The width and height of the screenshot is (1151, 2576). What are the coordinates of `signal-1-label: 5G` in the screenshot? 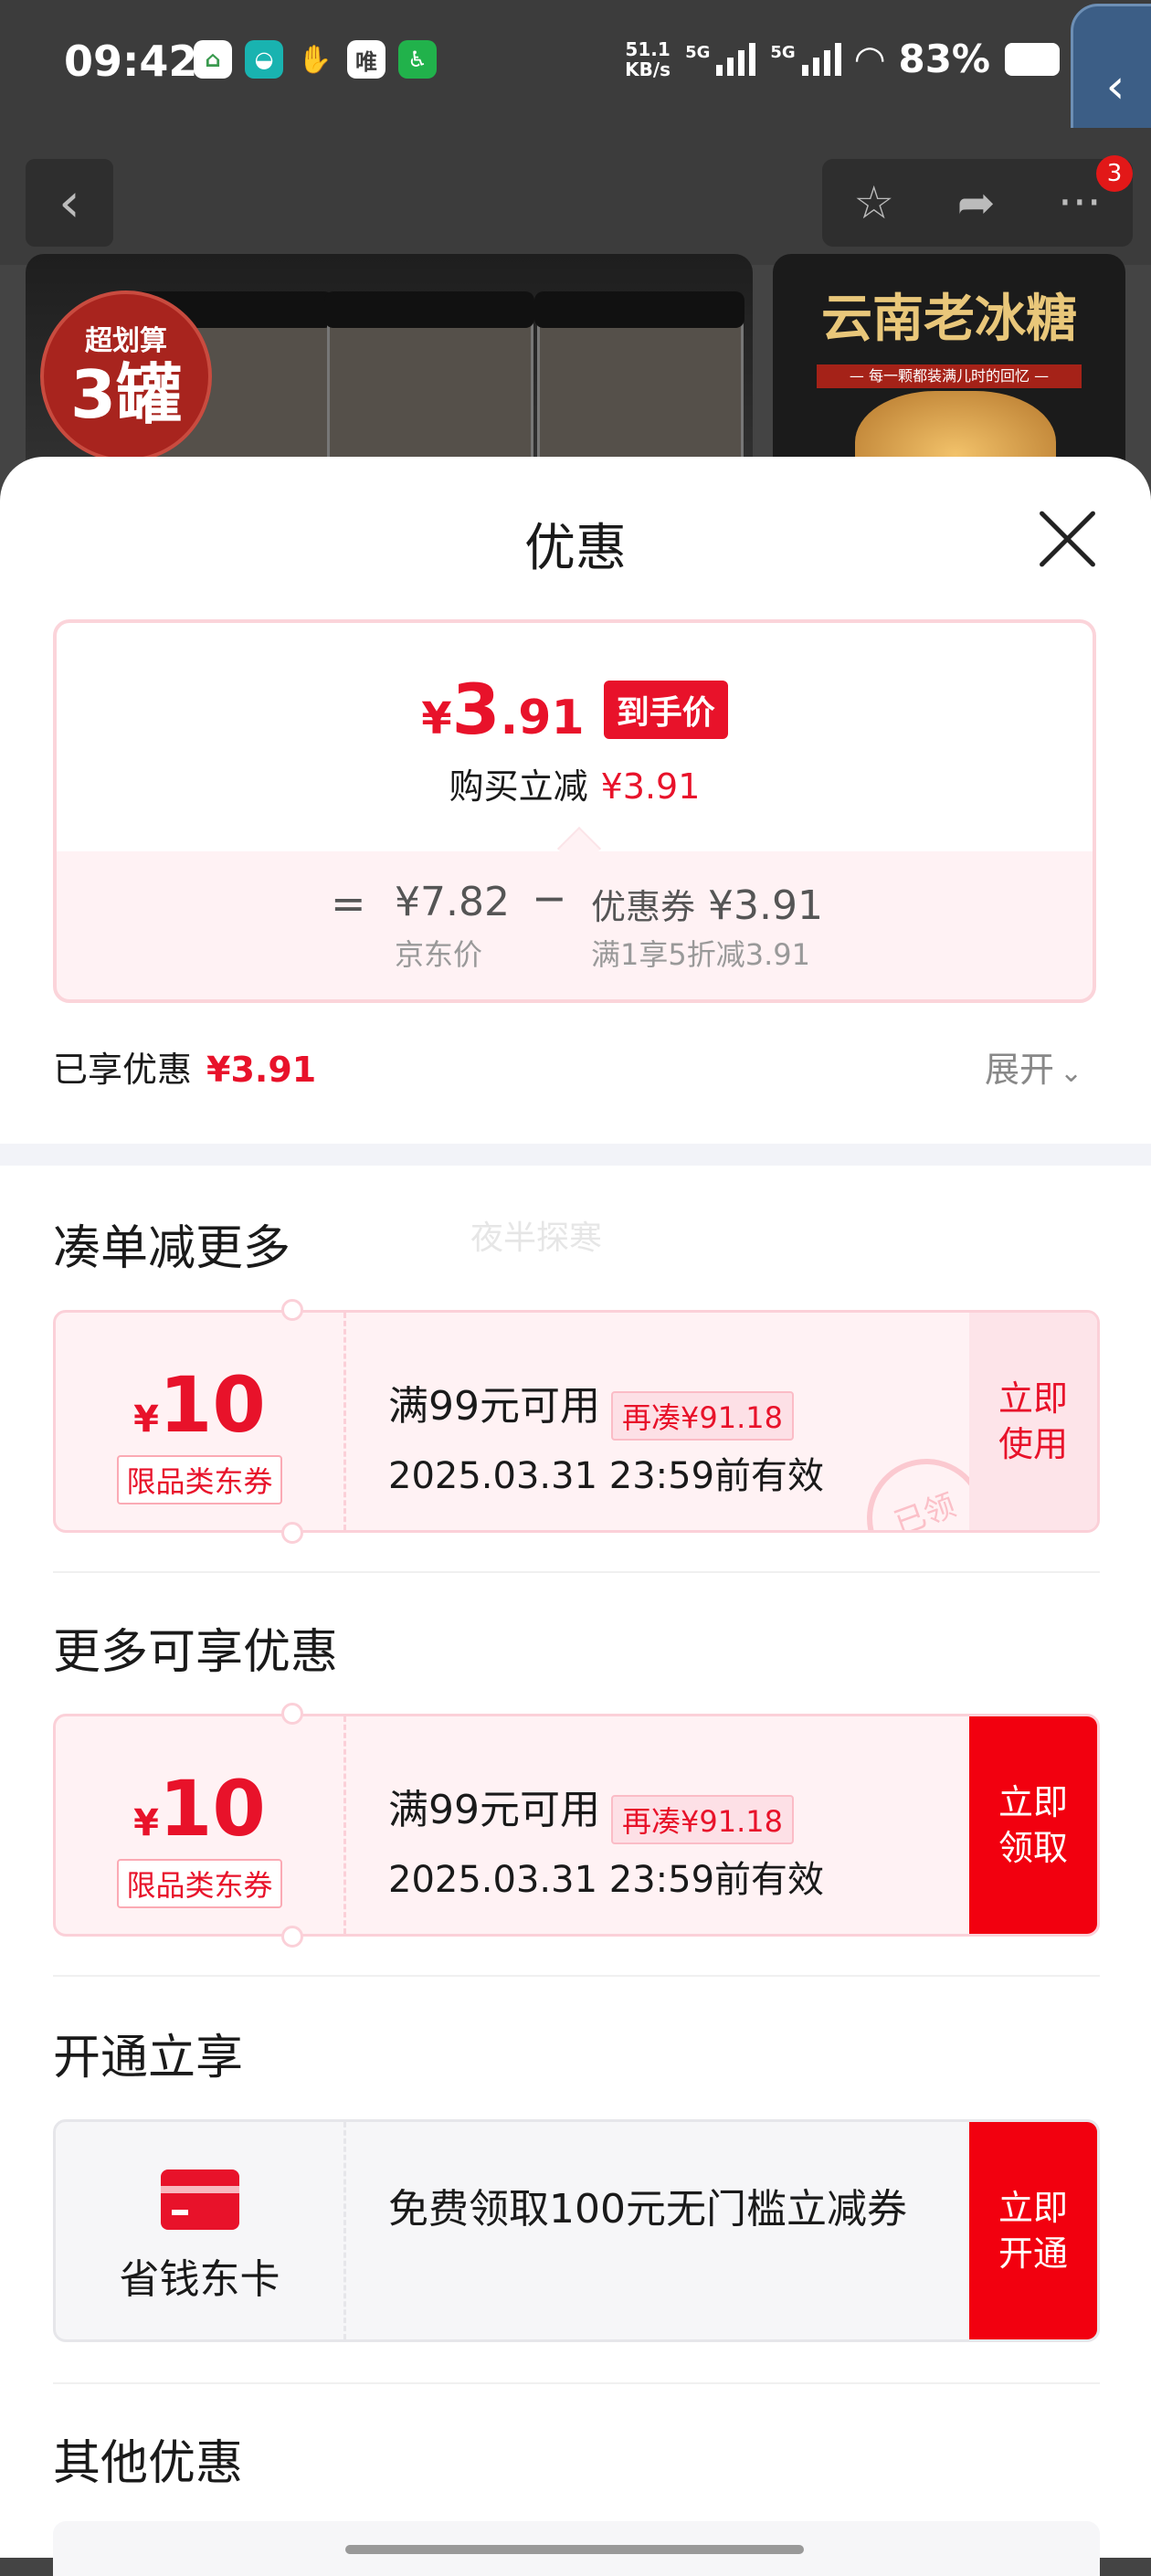 It's located at (698, 52).